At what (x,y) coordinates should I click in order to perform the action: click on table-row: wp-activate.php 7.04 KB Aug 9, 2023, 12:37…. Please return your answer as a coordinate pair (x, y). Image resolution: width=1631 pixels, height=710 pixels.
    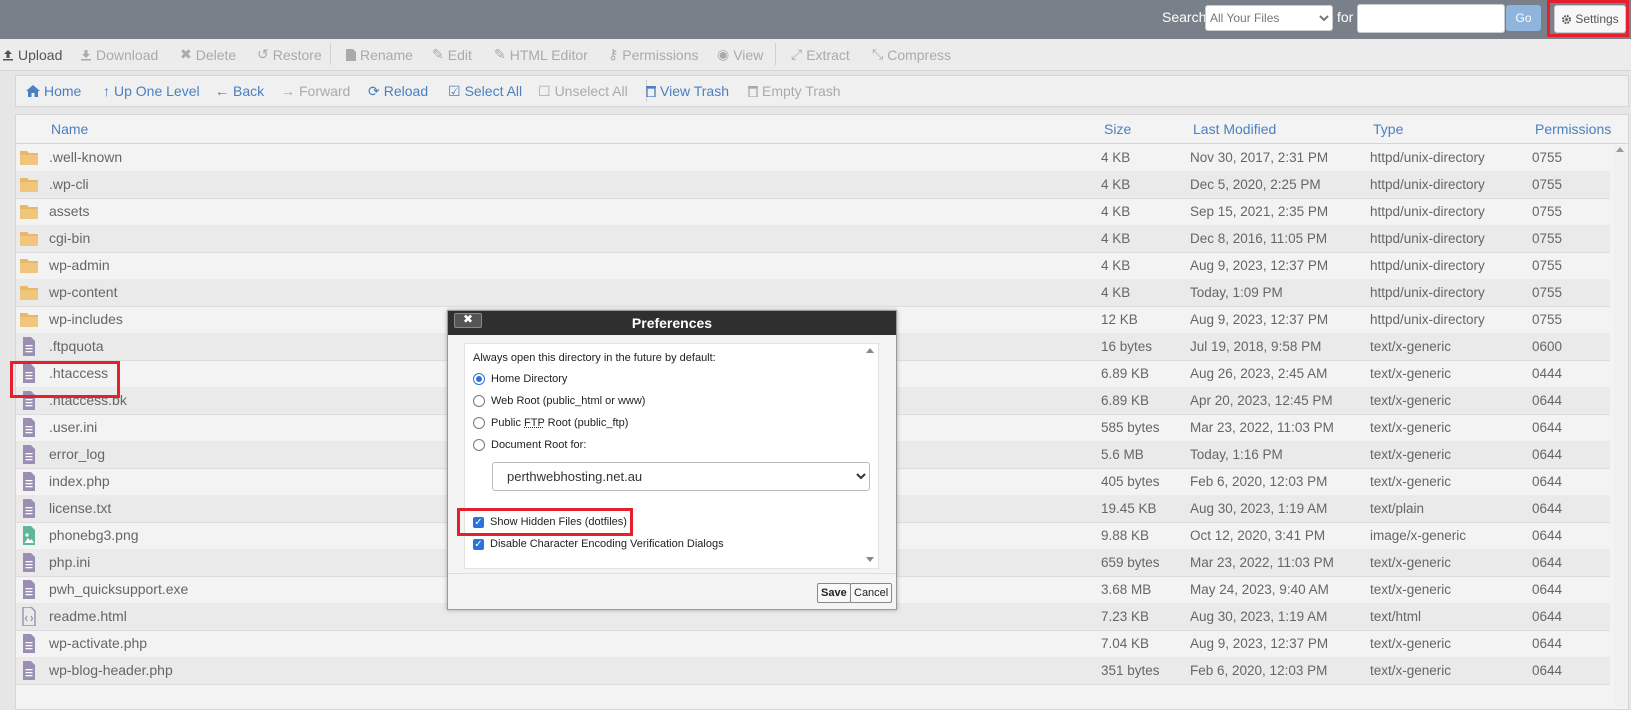
    Looking at the image, I should click on (813, 644).